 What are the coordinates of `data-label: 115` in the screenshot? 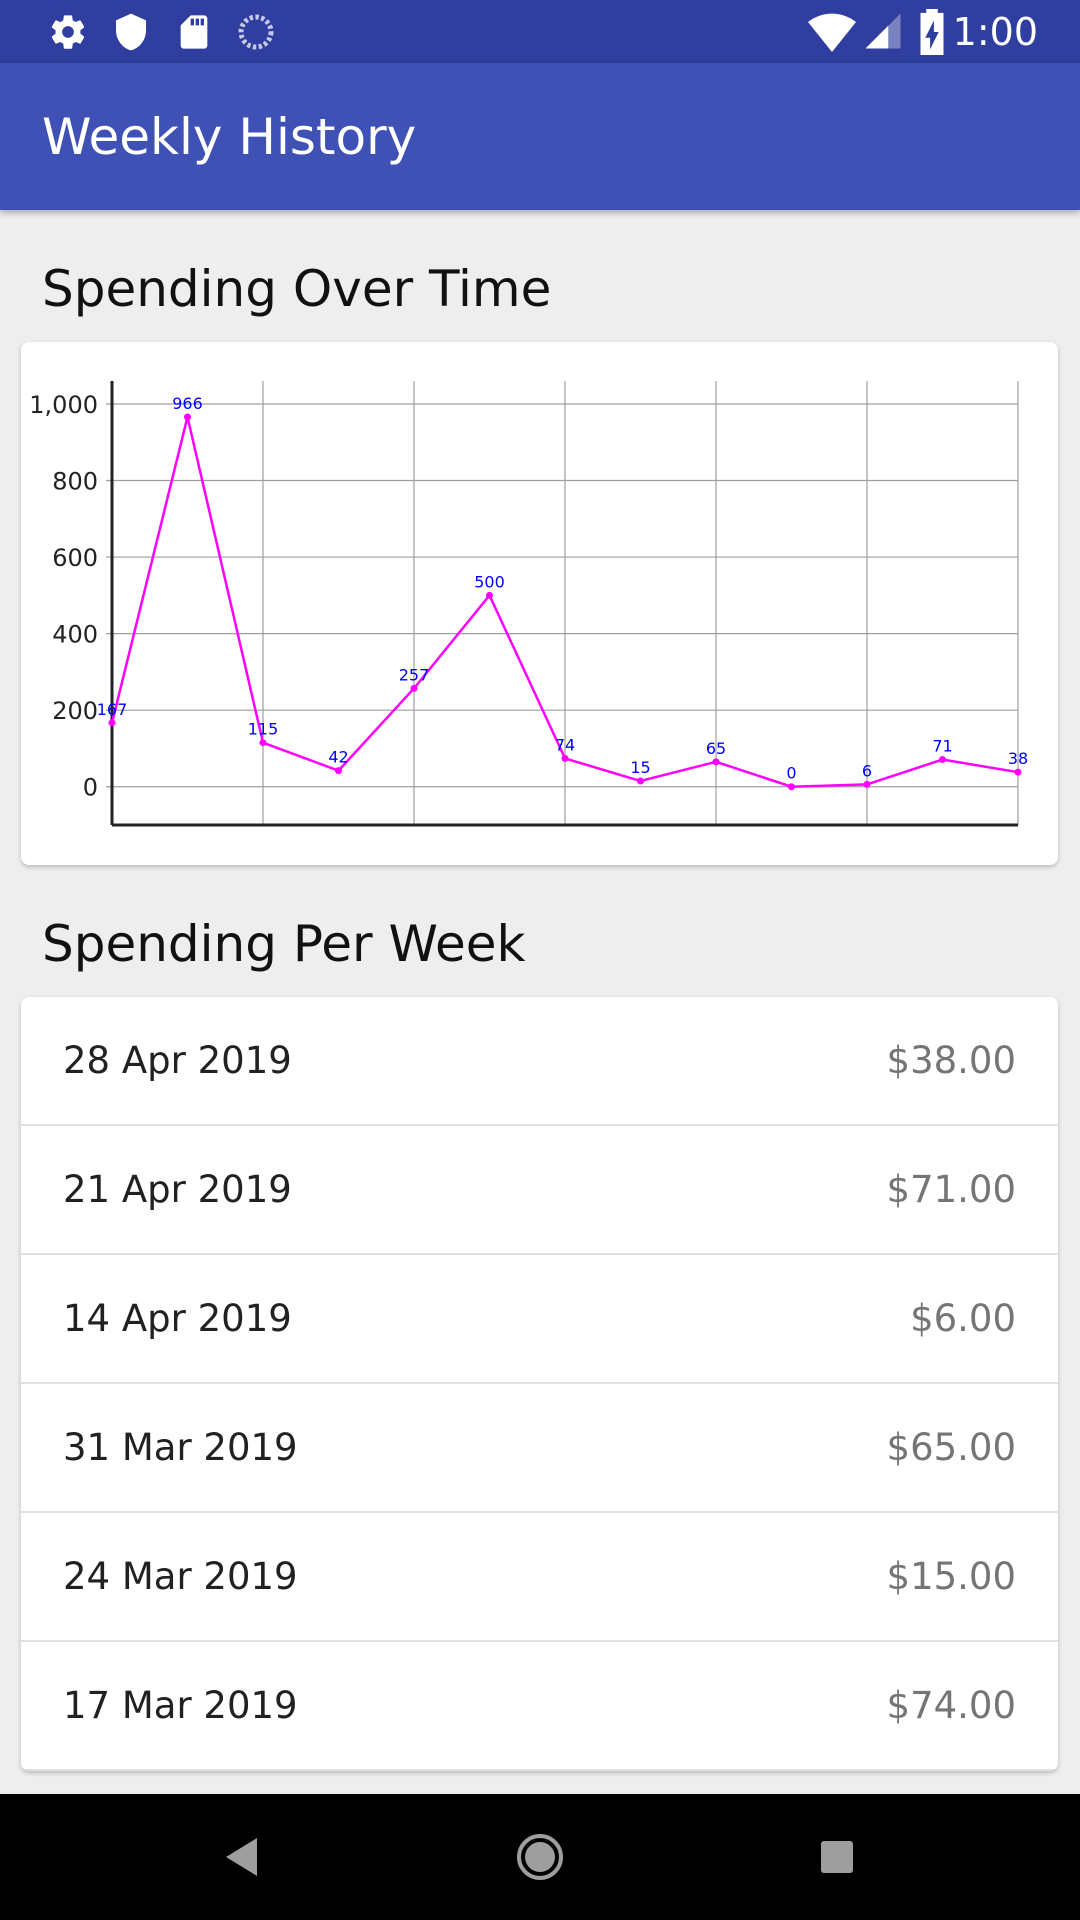 It's located at (263, 729).